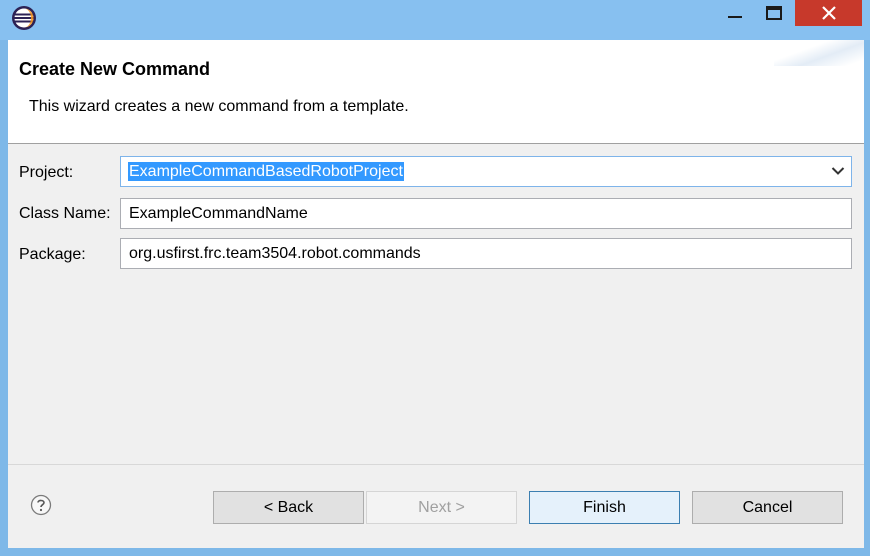 This screenshot has width=870, height=556. What do you see at coordinates (266, 171) in the screenshot?
I see `project-value: ExampleCommandBasedRobotProject` at bounding box center [266, 171].